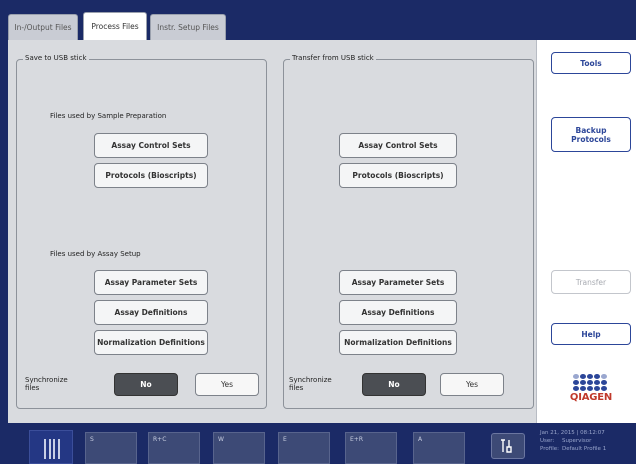 This screenshot has width=636, height=464. I want to click on save-sync-label: Synchronize files, so click(46, 384).